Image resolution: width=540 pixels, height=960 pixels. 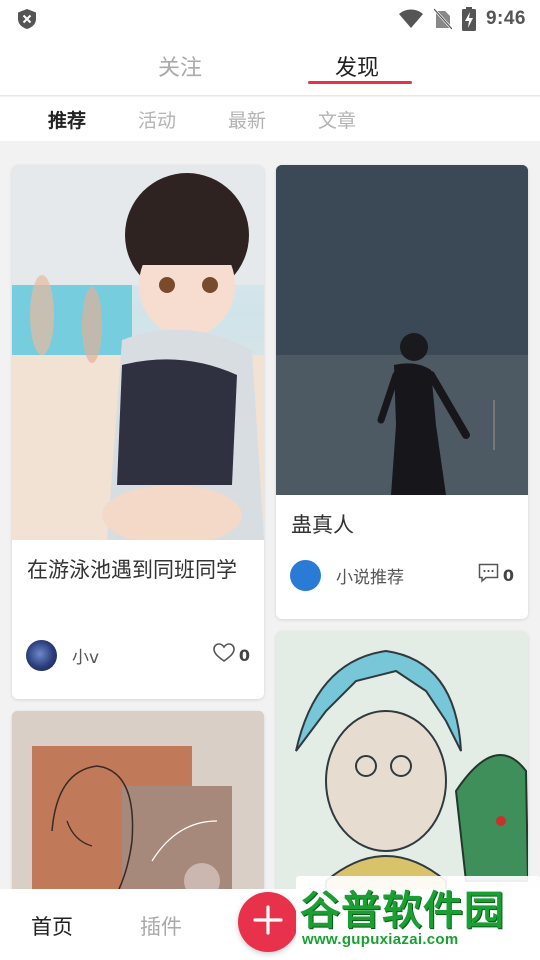 What do you see at coordinates (505, 18) in the screenshot?
I see `clock: 9:46` at bounding box center [505, 18].